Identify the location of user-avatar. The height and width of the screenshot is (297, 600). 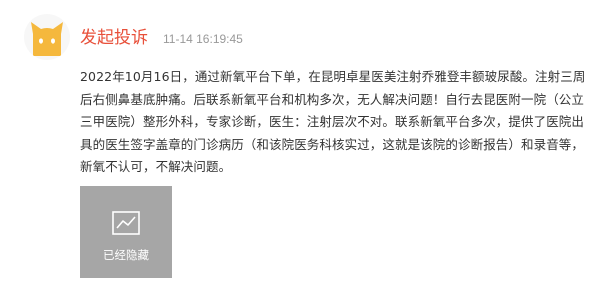
(47, 37).